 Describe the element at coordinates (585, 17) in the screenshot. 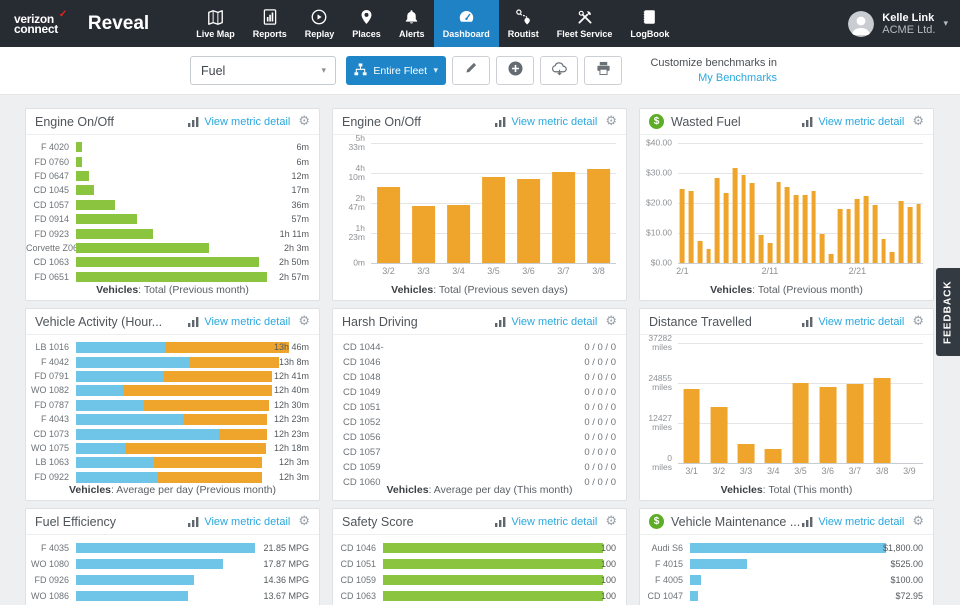

I see `fleet-service-icon` at that location.